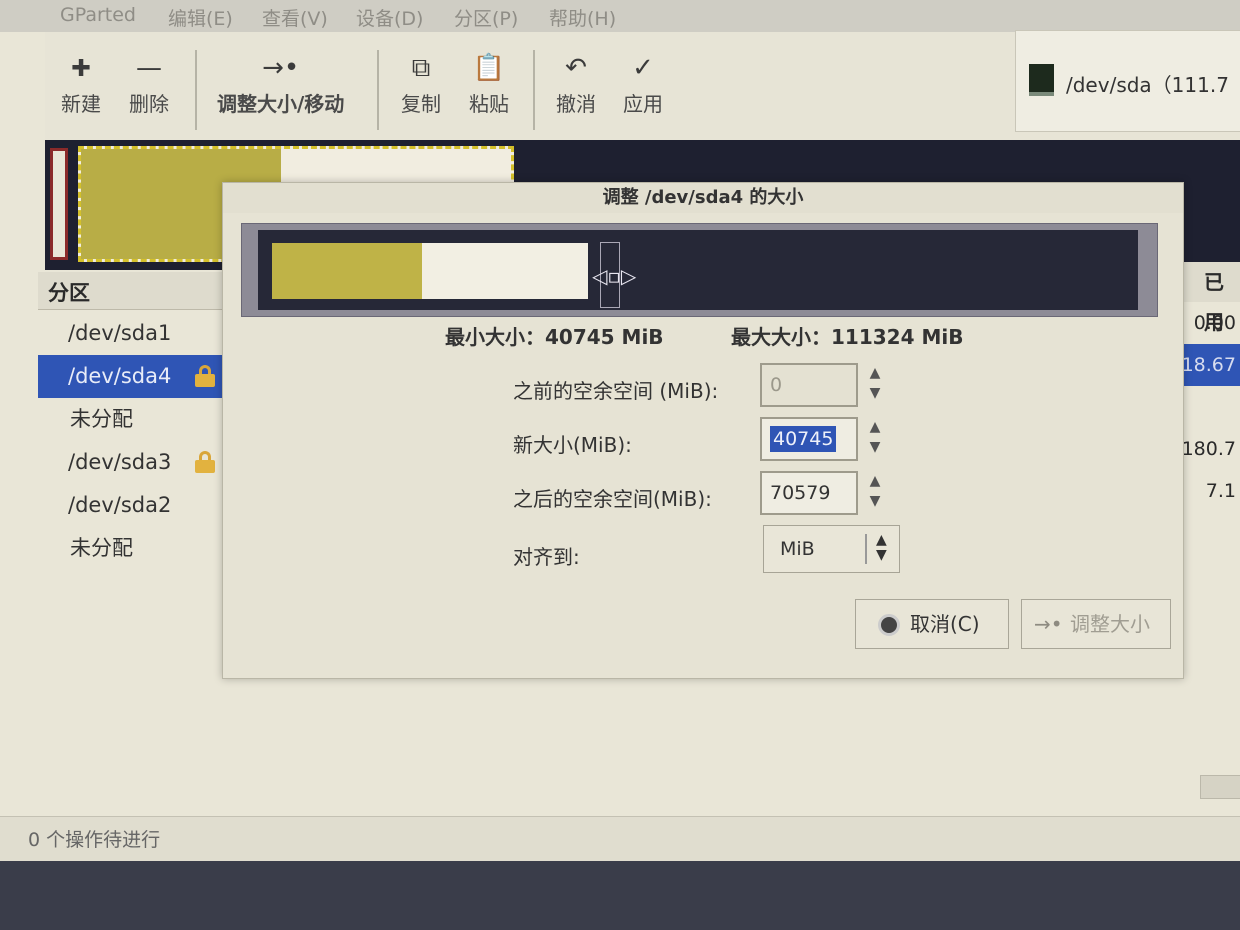 The image size is (1240, 930). What do you see at coordinates (576, 104) in the screenshot?
I see `undo-label: 撤消` at bounding box center [576, 104].